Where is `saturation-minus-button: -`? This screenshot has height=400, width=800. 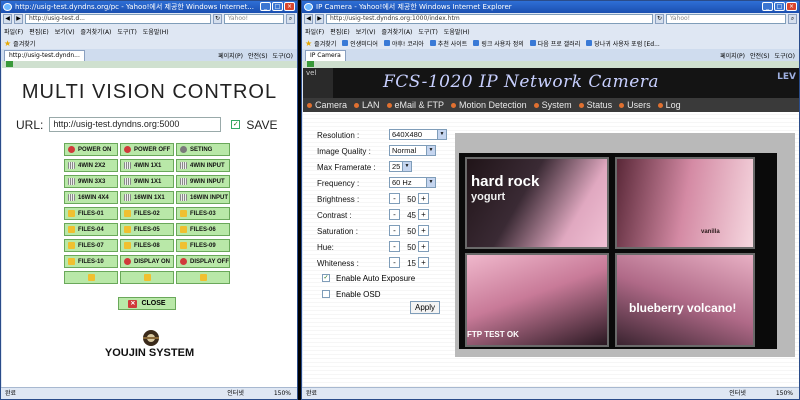 saturation-minus-button: - is located at coordinates (394, 230).